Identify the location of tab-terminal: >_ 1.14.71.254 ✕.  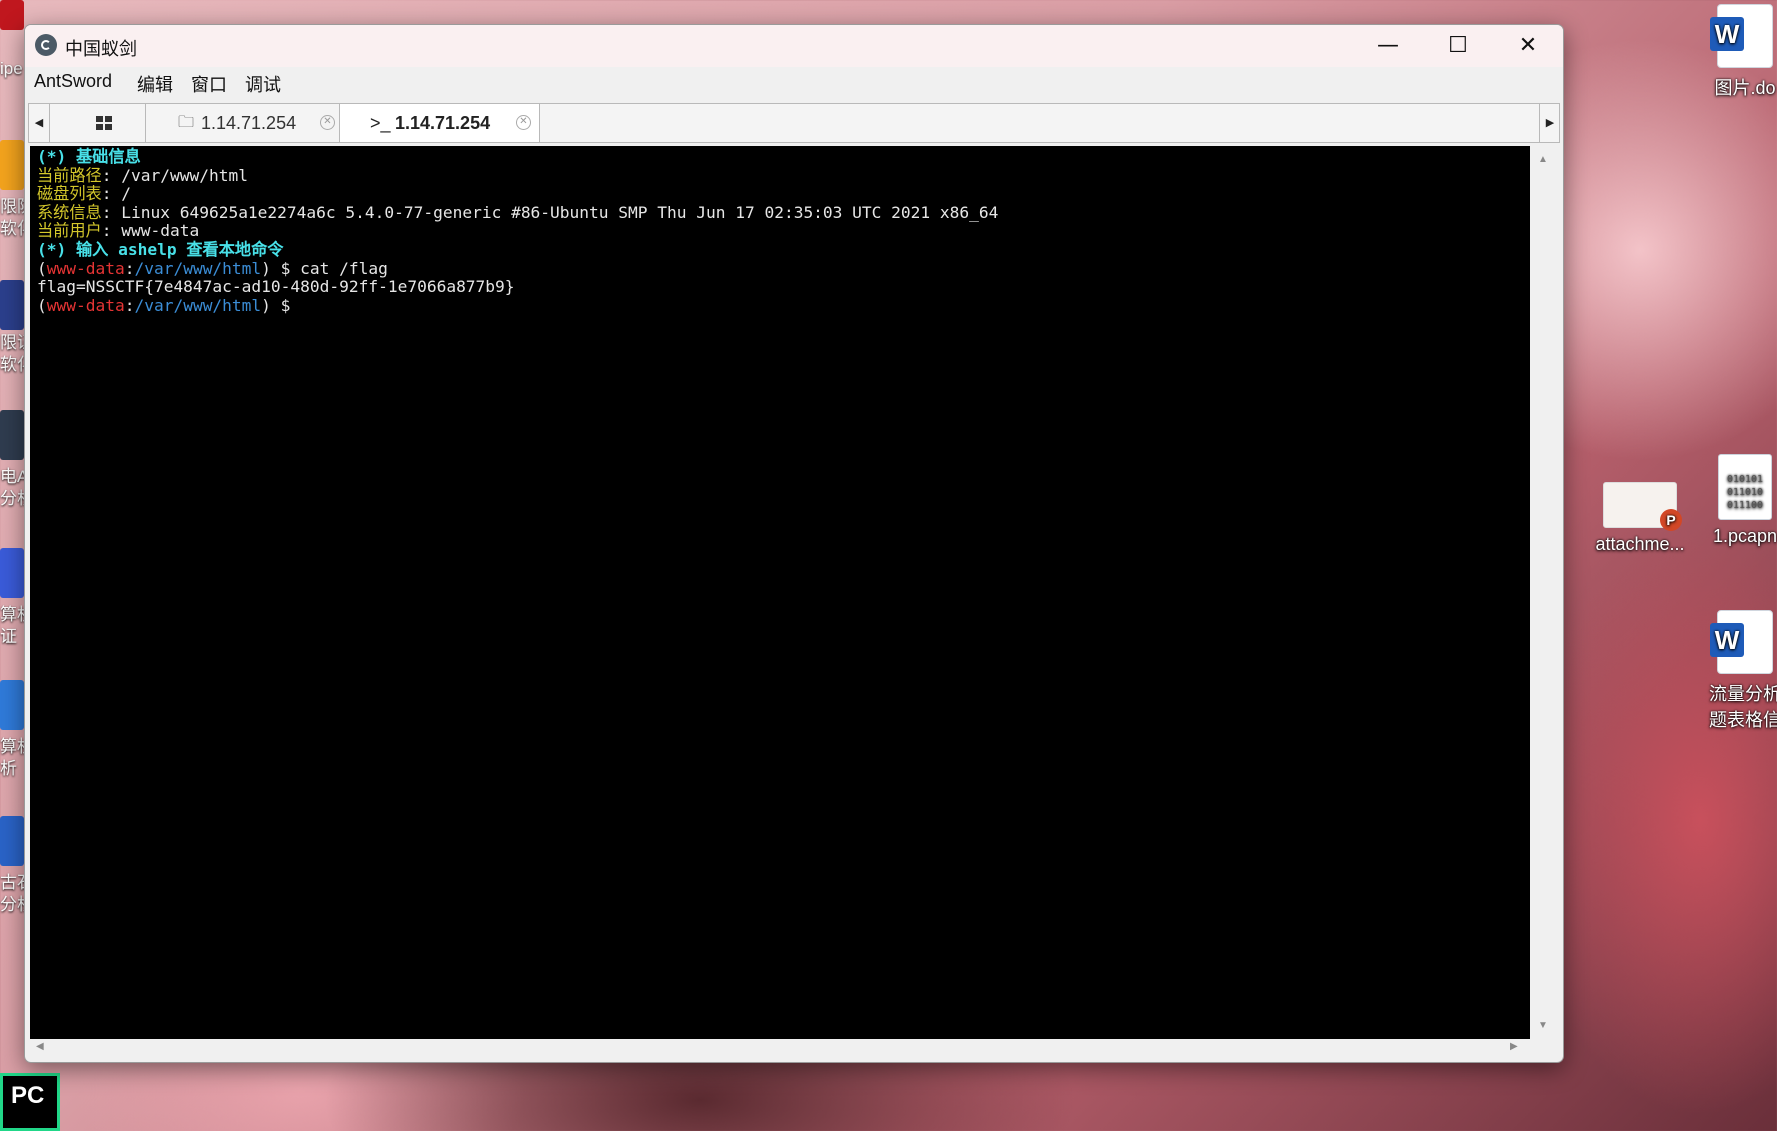
(440, 123).